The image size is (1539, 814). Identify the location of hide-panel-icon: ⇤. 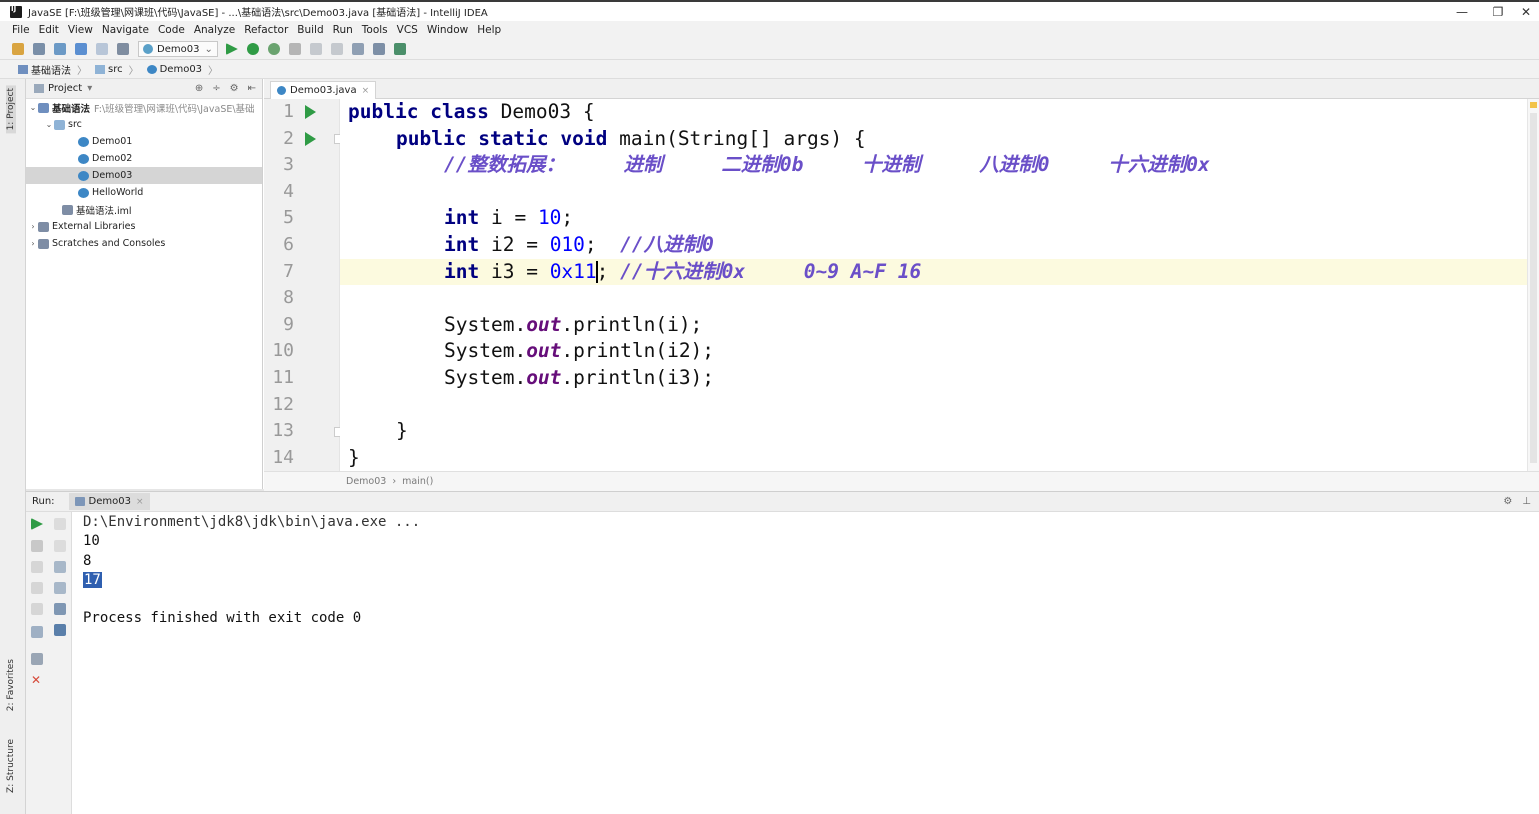
(252, 88).